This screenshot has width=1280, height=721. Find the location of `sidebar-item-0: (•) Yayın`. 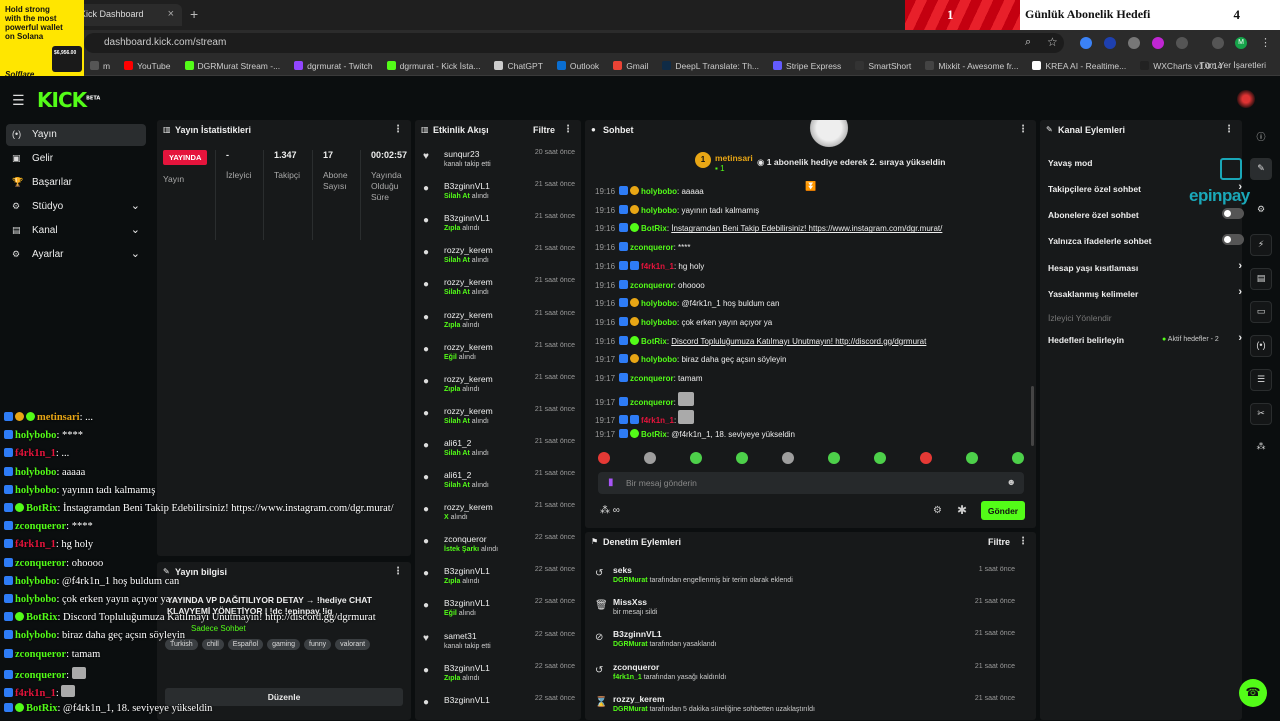

sidebar-item-0: (•) Yayın is located at coordinates (76, 135).